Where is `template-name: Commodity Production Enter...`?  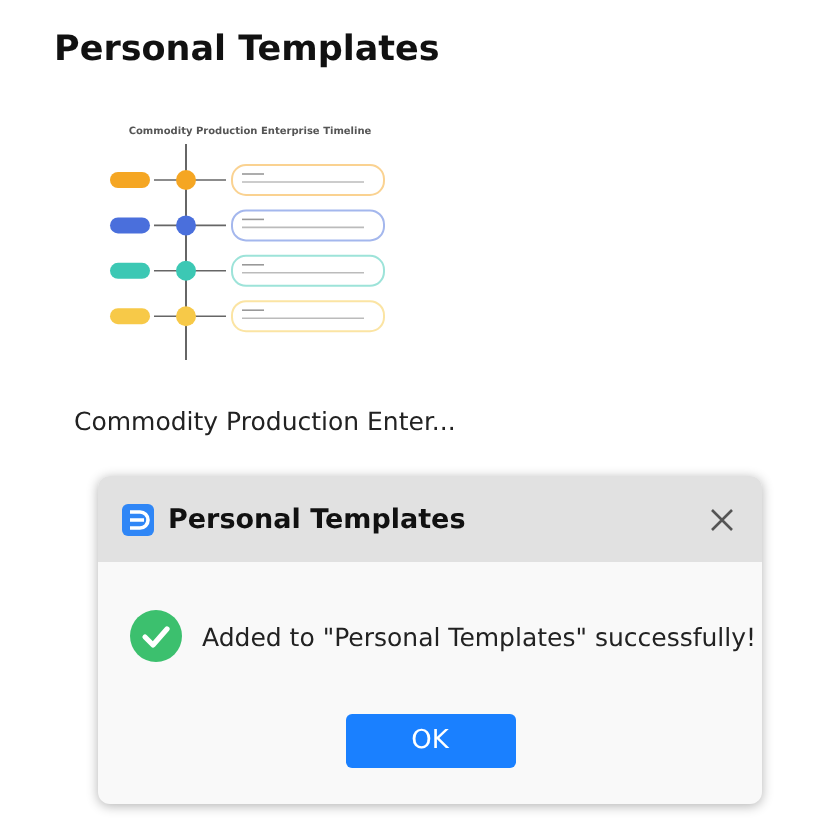
template-name: Commodity Production Enter... is located at coordinates (265, 421).